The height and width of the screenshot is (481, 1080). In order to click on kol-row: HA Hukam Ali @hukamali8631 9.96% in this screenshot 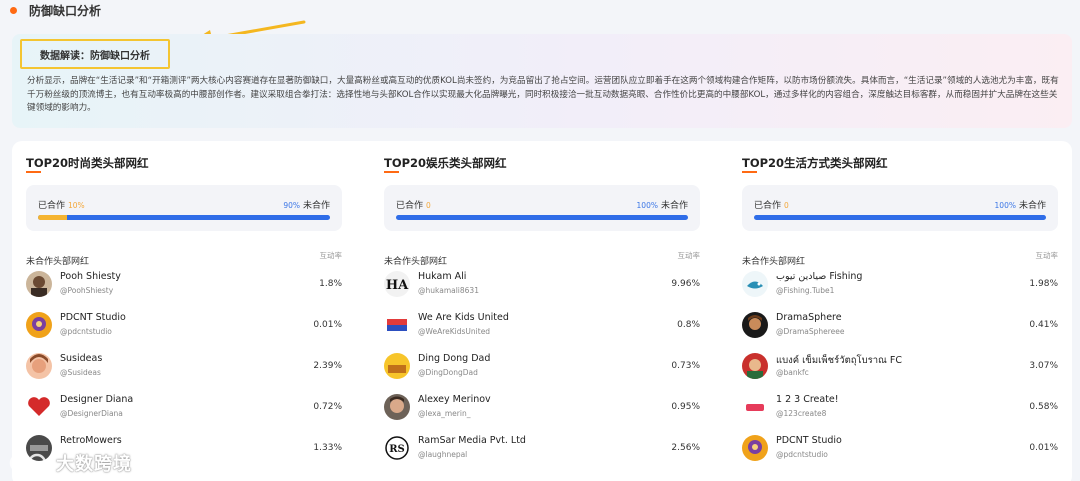, I will do `click(542, 287)`.